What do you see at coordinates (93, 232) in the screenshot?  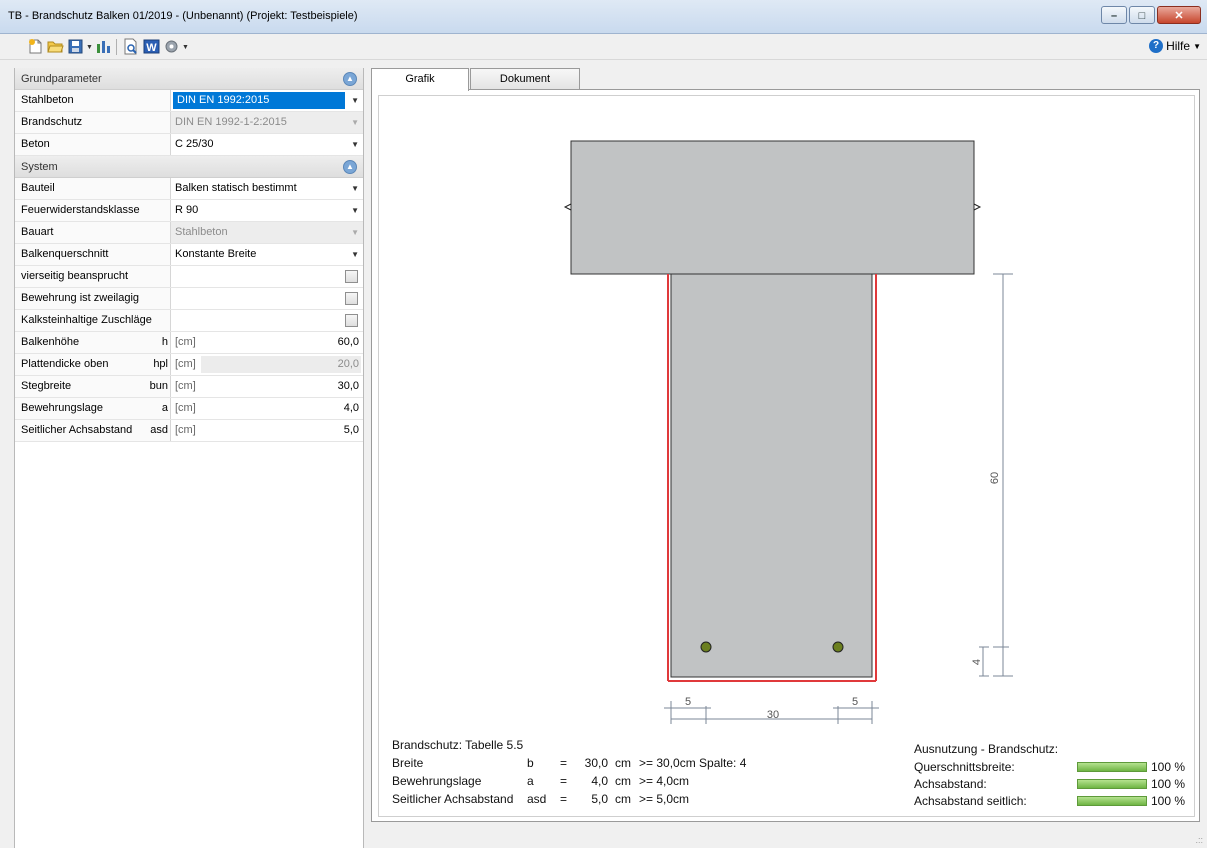 I see `row-label: Bauart` at bounding box center [93, 232].